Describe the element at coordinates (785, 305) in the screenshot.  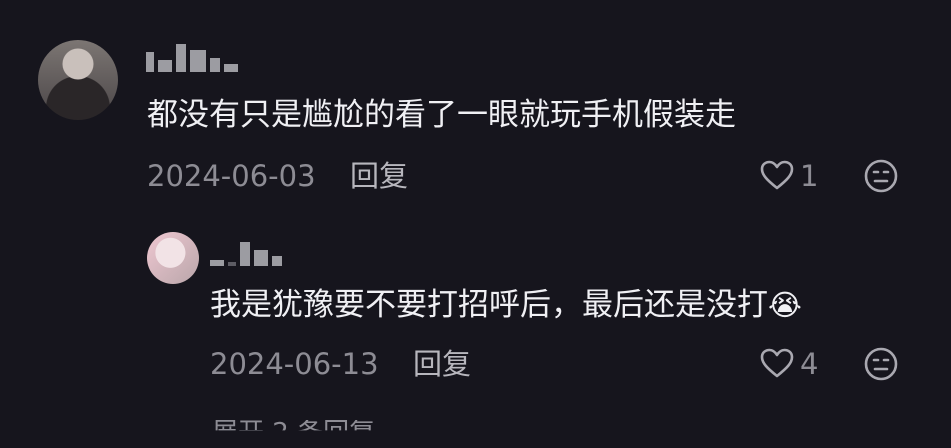
I see `crying-emoji: 😭` at that location.